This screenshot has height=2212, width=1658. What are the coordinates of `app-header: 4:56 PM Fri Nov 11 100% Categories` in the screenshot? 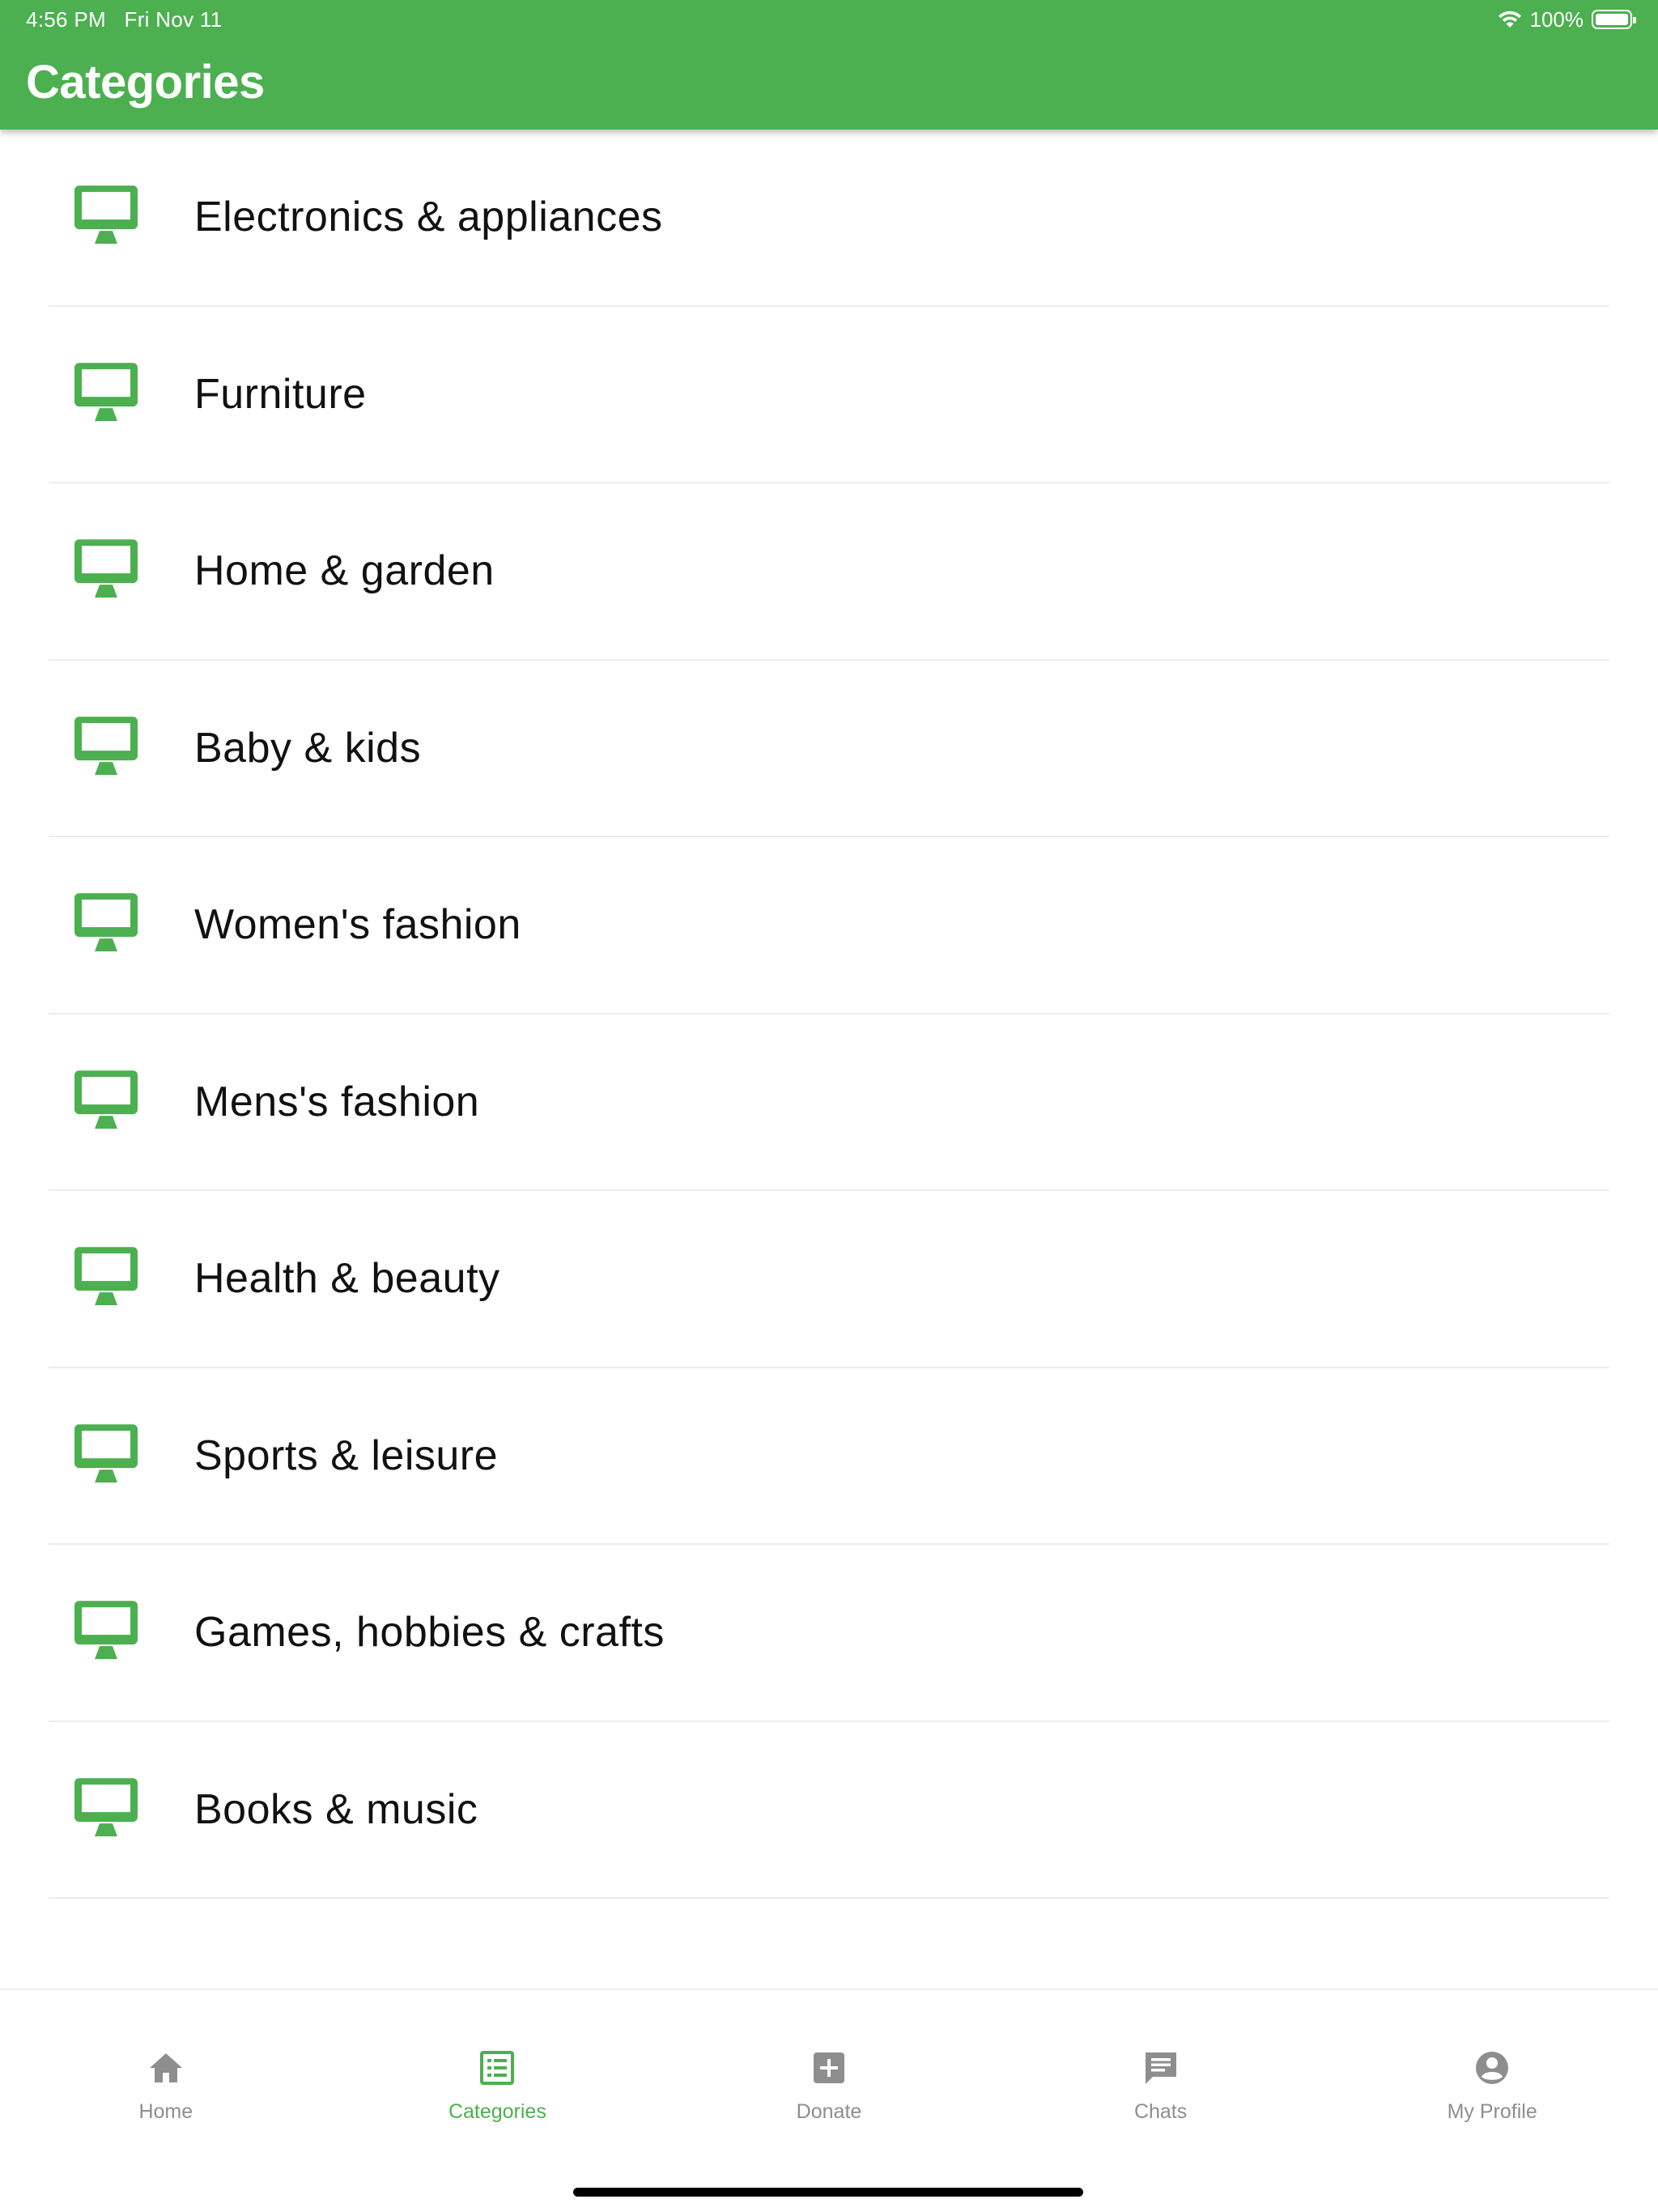 It's located at (829, 65).